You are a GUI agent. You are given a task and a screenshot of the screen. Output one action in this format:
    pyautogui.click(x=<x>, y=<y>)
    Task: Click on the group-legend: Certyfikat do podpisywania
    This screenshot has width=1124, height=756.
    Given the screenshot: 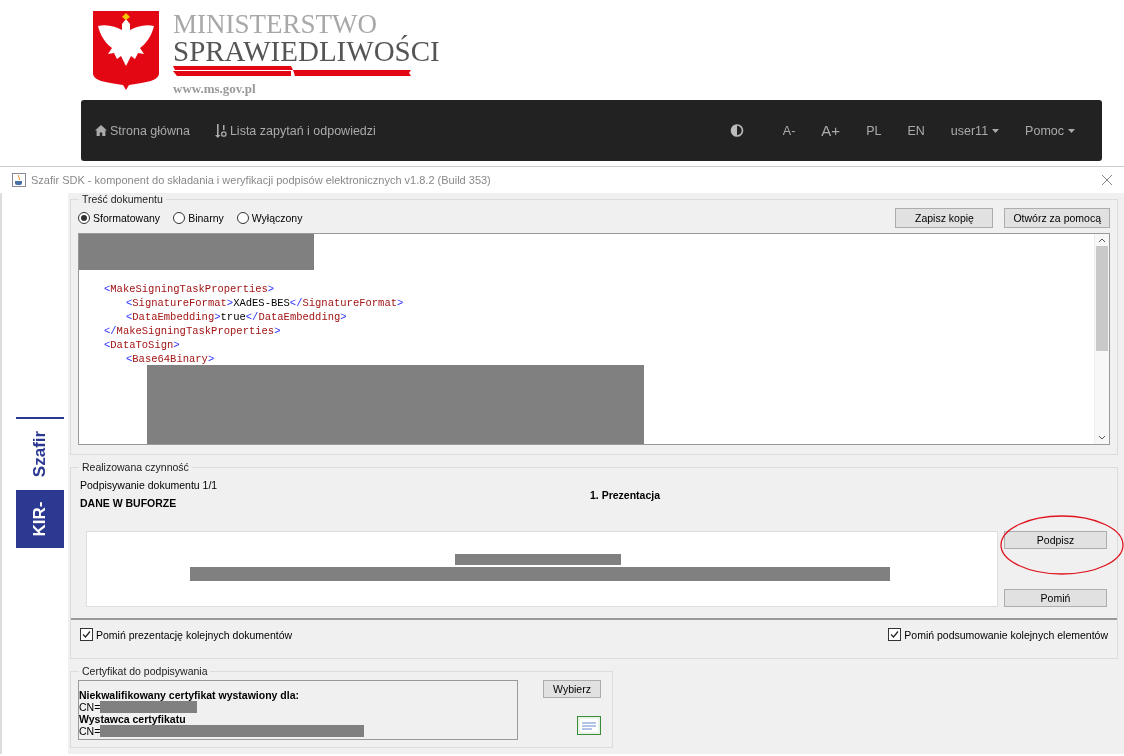 What is the action you would take?
    pyautogui.click(x=145, y=671)
    